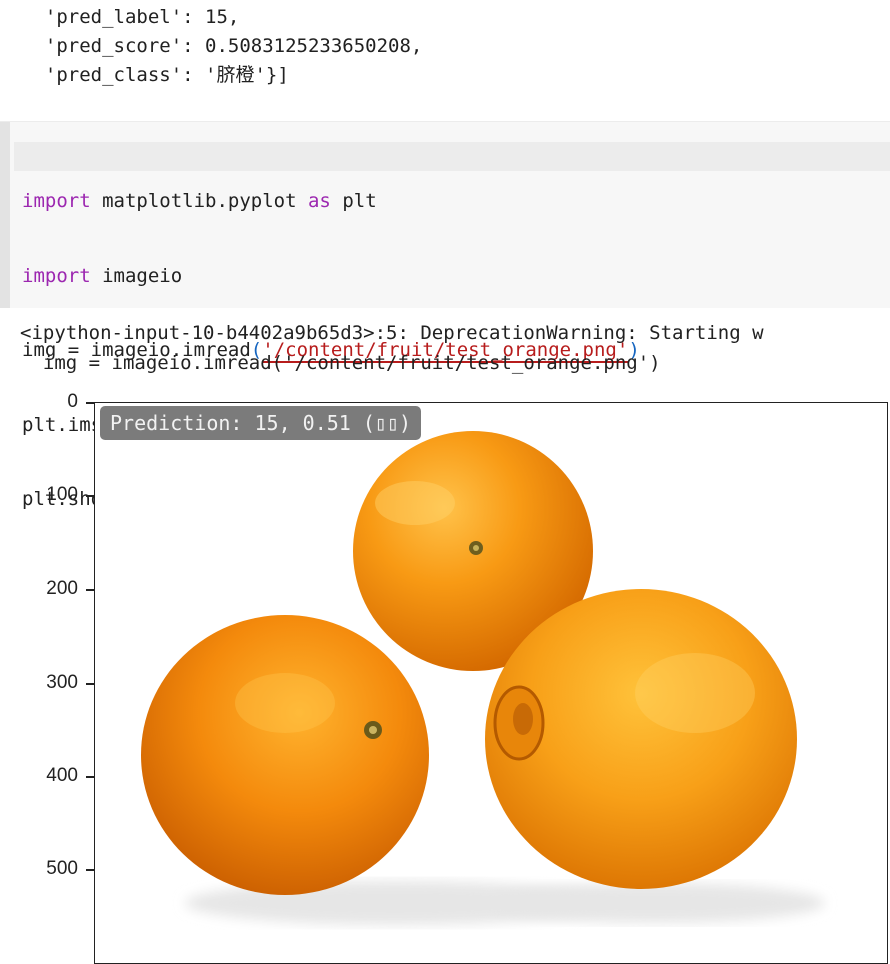  Describe the element at coordinates (261, 423) in the screenshot. I see `prediction-annotation: Prediction: 15, 0.51 (▯▯)` at that location.